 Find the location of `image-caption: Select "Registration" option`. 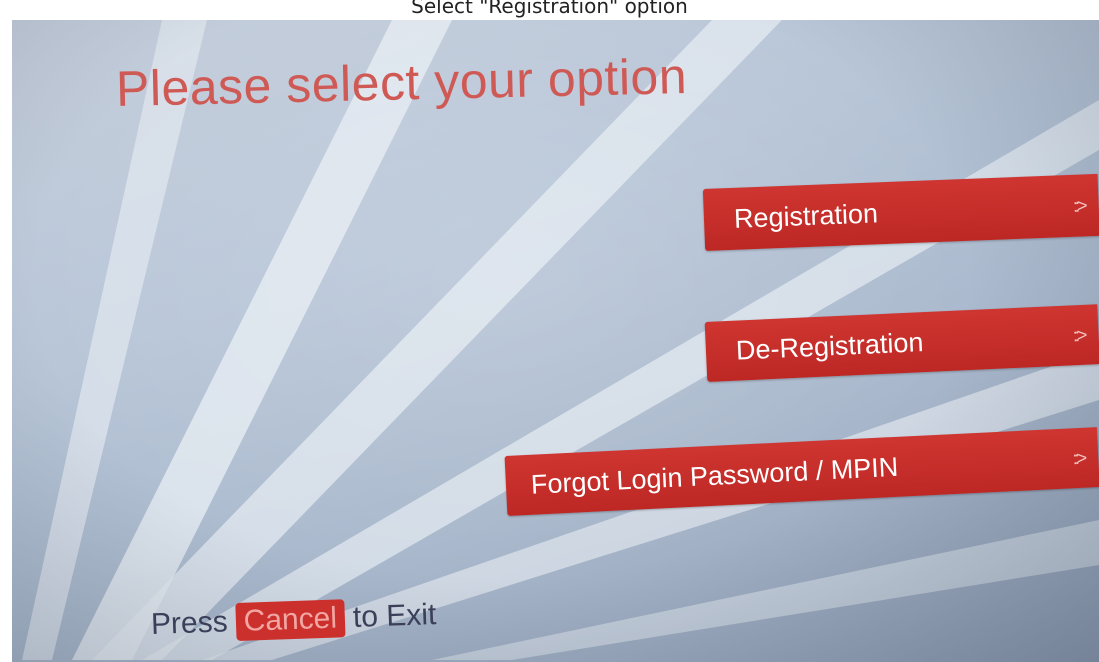

image-caption: Select "Registration" option is located at coordinates (549, 9).